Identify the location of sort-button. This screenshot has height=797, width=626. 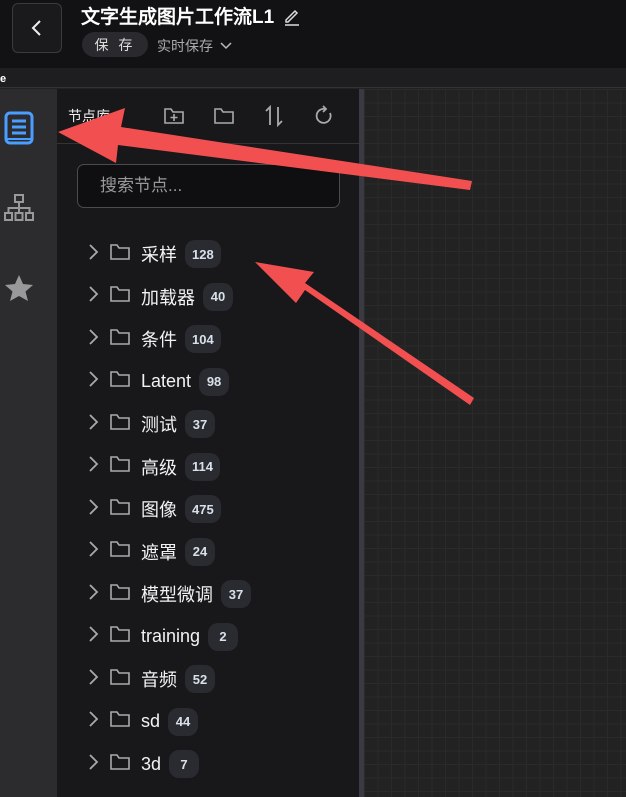
(274, 116).